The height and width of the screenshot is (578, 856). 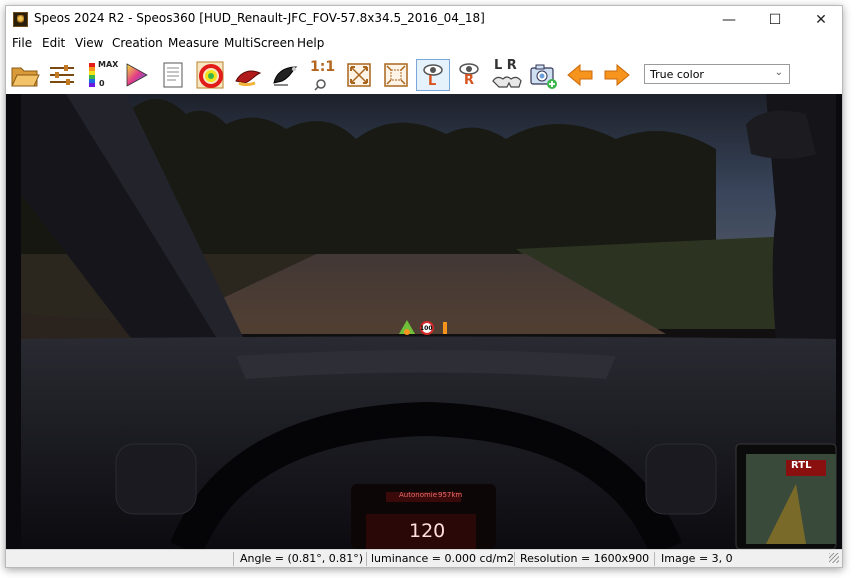 I want to click on speos-app-icon, so click(x=20, y=19).